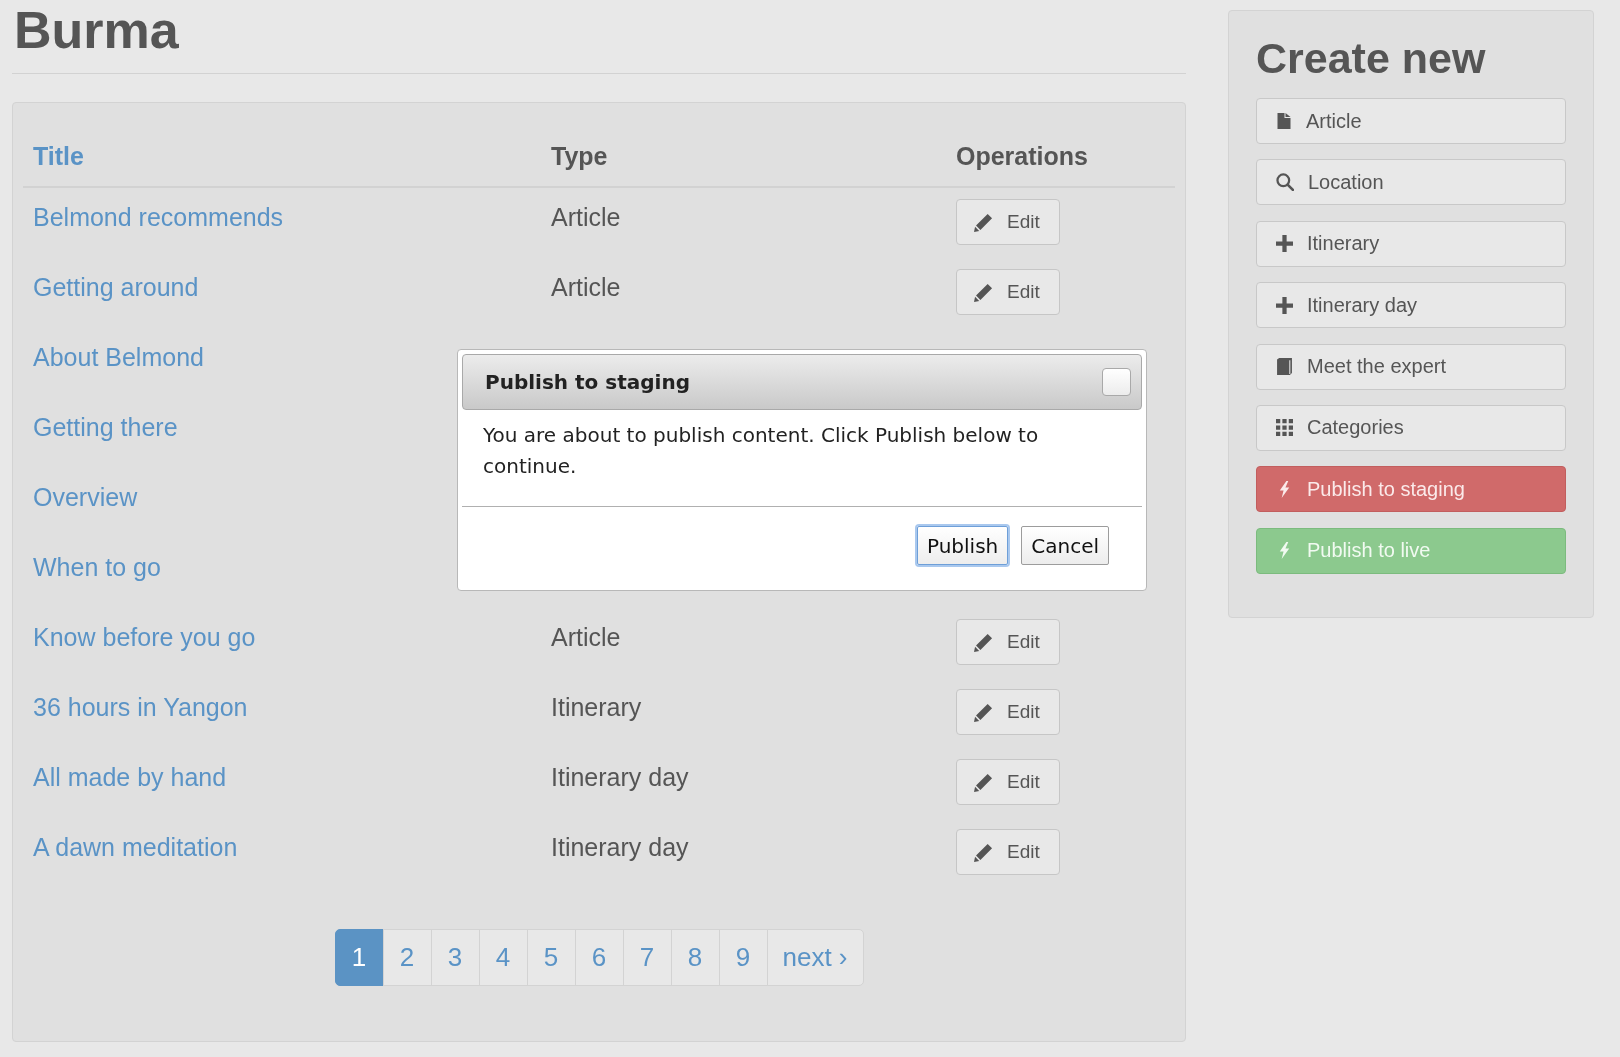 The height and width of the screenshot is (1057, 1620). What do you see at coordinates (962, 545) in the screenshot?
I see `dialog-button: Publish` at bounding box center [962, 545].